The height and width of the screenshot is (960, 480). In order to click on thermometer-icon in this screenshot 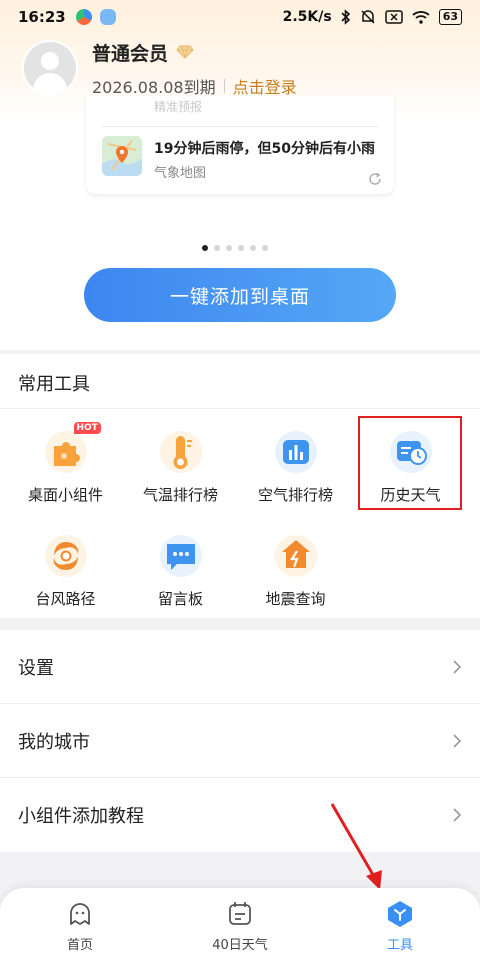, I will do `click(180, 452)`.